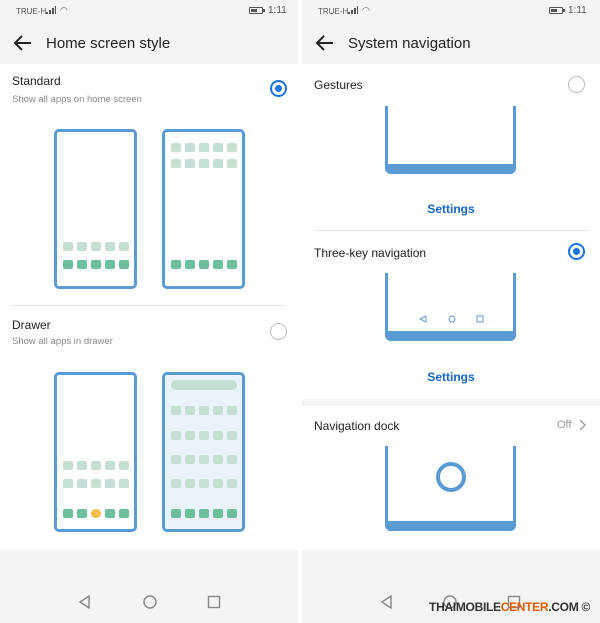  I want to click on preview-back-icon, so click(423, 319).